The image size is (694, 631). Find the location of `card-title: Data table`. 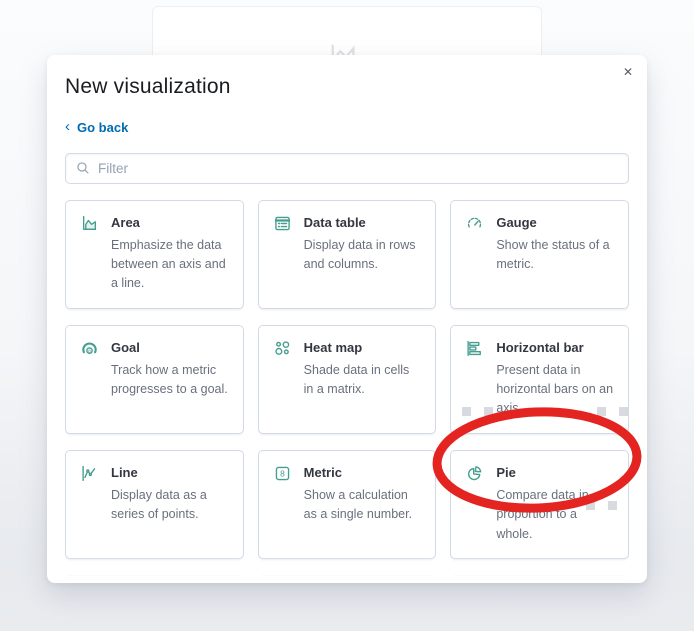

card-title: Data table is located at coordinates (334, 222).